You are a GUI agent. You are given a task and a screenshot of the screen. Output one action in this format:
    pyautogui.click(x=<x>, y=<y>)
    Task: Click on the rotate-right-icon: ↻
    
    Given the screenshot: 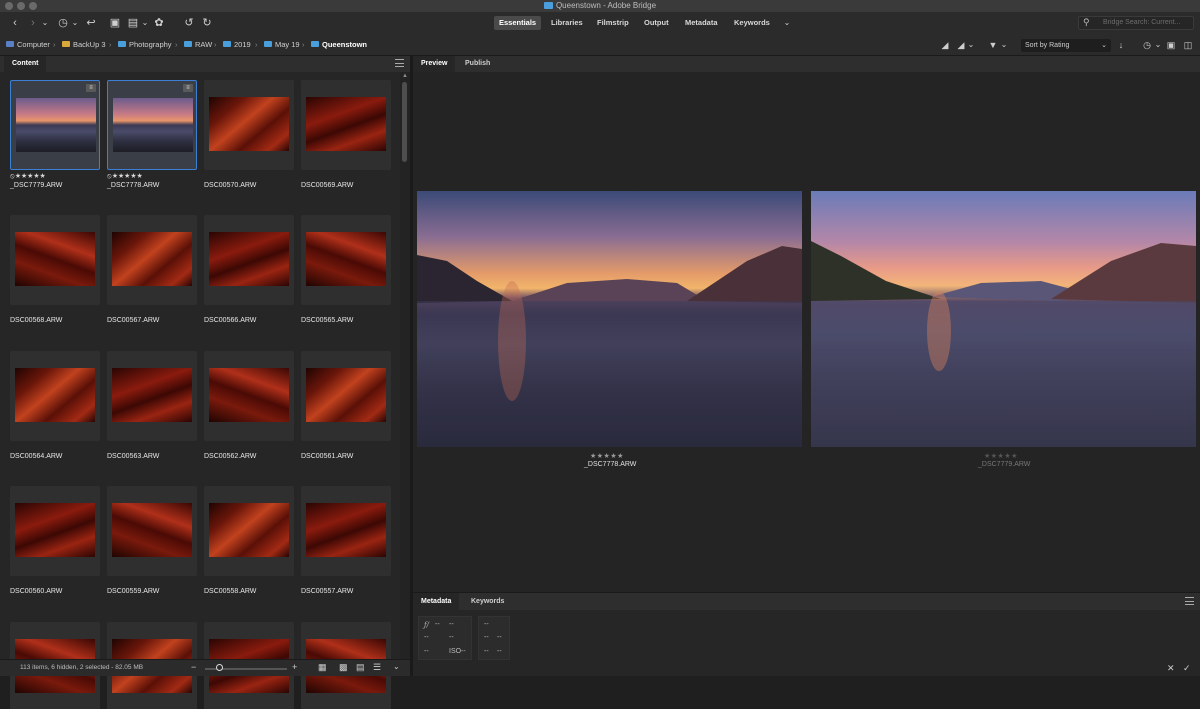 What is the action you would take?
    pyautogui.click(x=207, y=23)
    